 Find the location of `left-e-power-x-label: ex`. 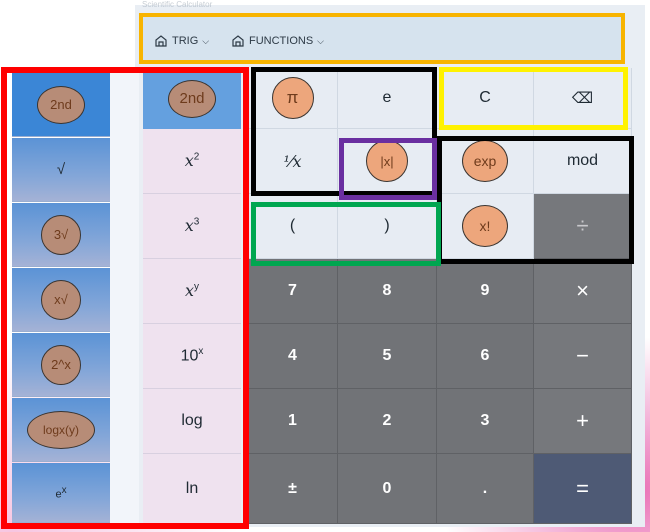

left-e-power-x-label: ex is located at coordinates (61, 492).